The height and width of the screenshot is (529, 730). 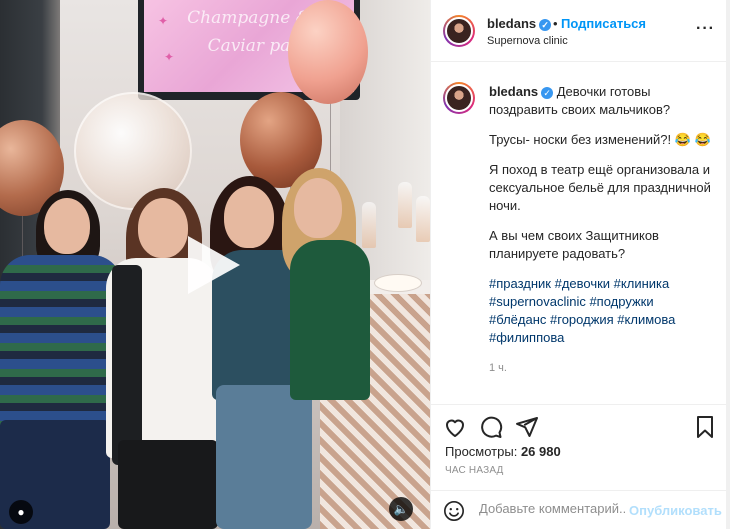 I want to click on caption-time: 1 ч., so click(x=604, y=368).